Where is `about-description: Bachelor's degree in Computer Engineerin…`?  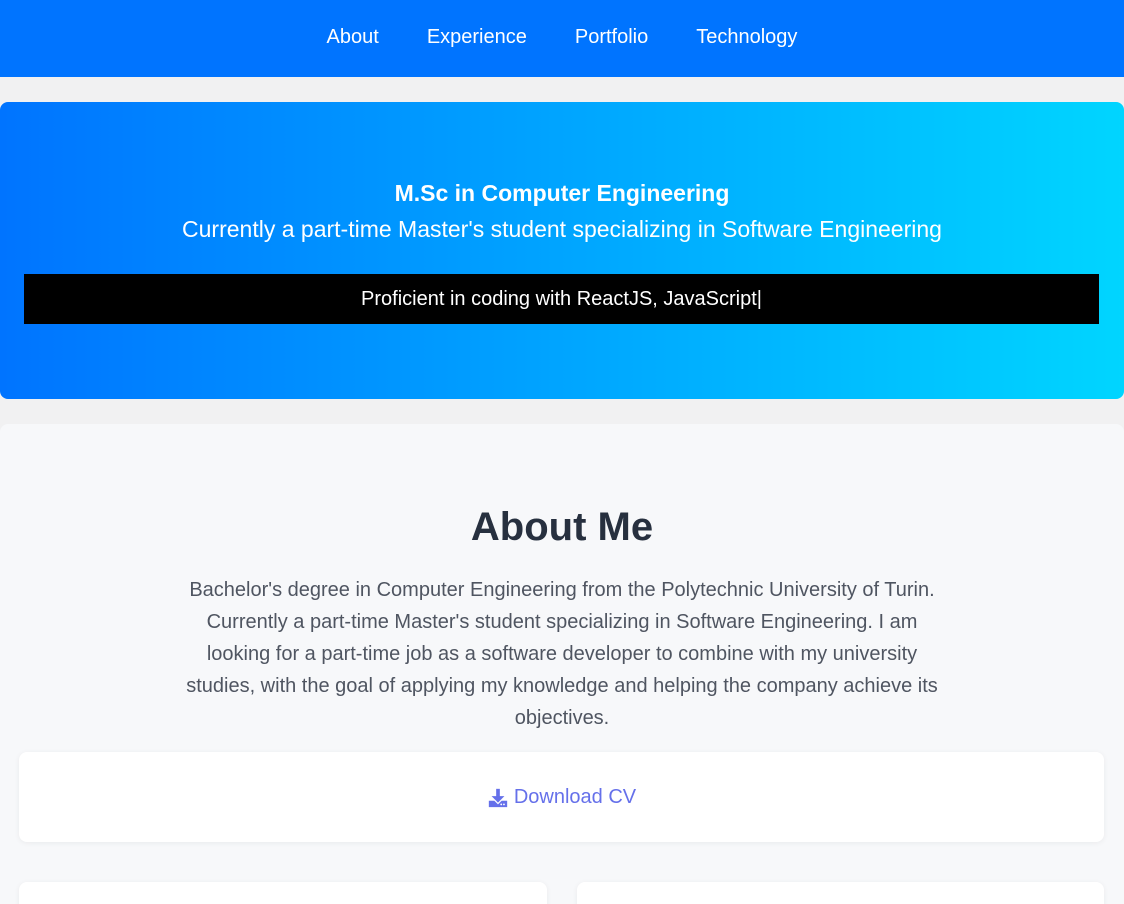 about-description: Bachelor's degree in Computer Engineerin… is located at coordinates (562, 654).